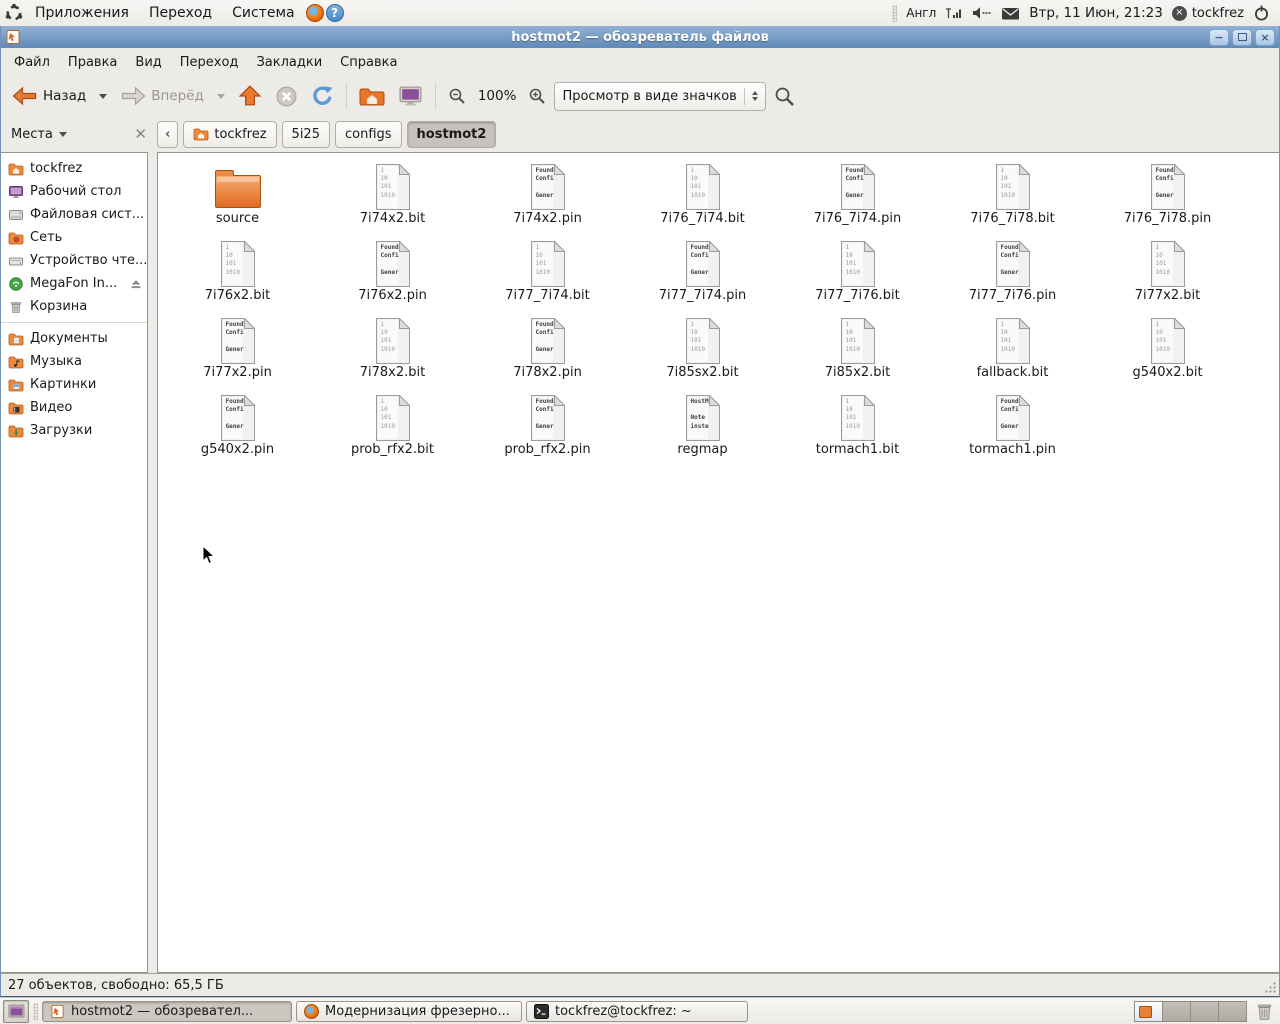 The image size is (1280, 1024). I want to click on file-item-7i85sx2.bit: 1 10 101 1010 7i85sx2.bit, so click(702, 350).